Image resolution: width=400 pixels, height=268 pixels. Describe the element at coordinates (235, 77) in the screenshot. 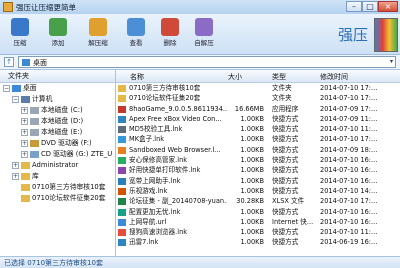

I see `column-size: 大小` at that location.